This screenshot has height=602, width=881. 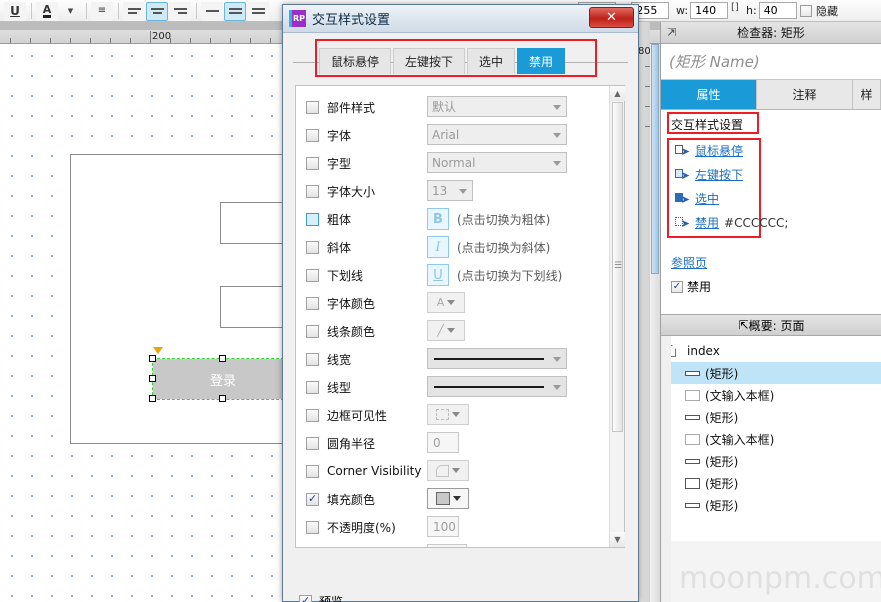 I want to click on row-font-size: 字体大小, so click(x=340, y=191).